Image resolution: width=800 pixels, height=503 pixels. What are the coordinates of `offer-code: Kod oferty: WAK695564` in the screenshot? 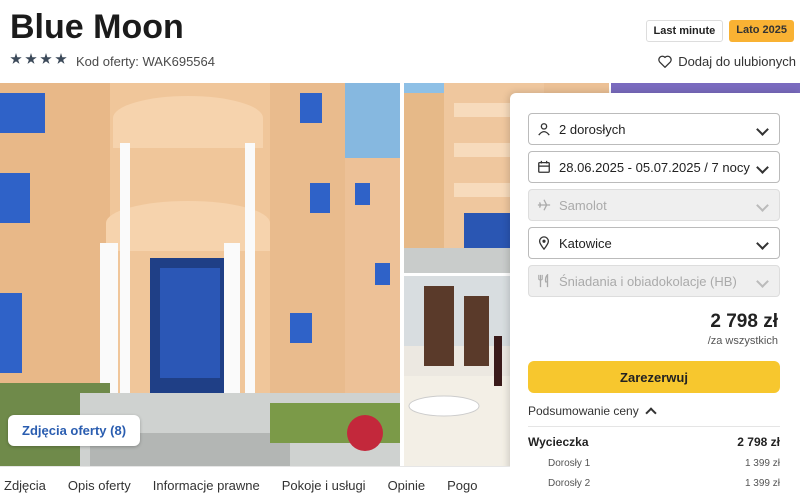 It's located at (145, 61).